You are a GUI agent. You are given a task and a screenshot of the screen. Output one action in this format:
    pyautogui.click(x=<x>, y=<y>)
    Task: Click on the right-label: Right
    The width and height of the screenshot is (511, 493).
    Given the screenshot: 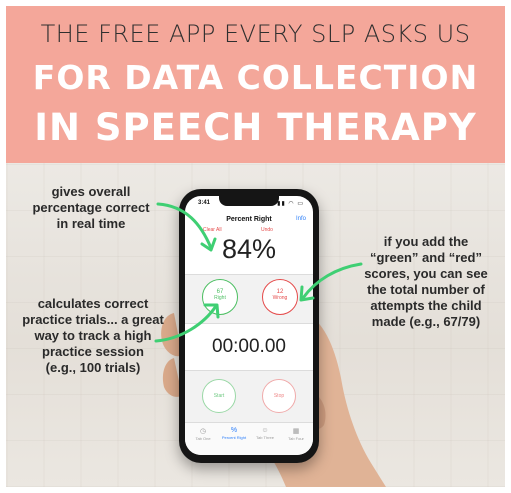 What is the action you would take?
    pyautogui.click(x=220, y=298)
    